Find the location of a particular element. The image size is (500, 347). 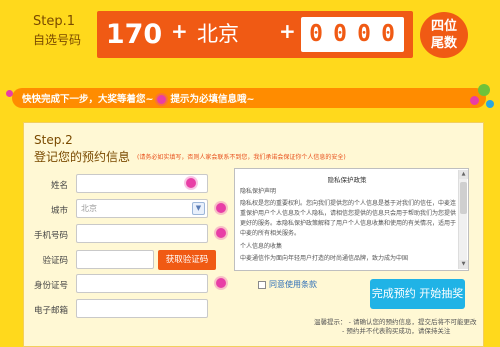

hint-text: 快快完成下一步，大奖等着您~ 提示为必填信息哦~ is located at coordinates (138, 98).